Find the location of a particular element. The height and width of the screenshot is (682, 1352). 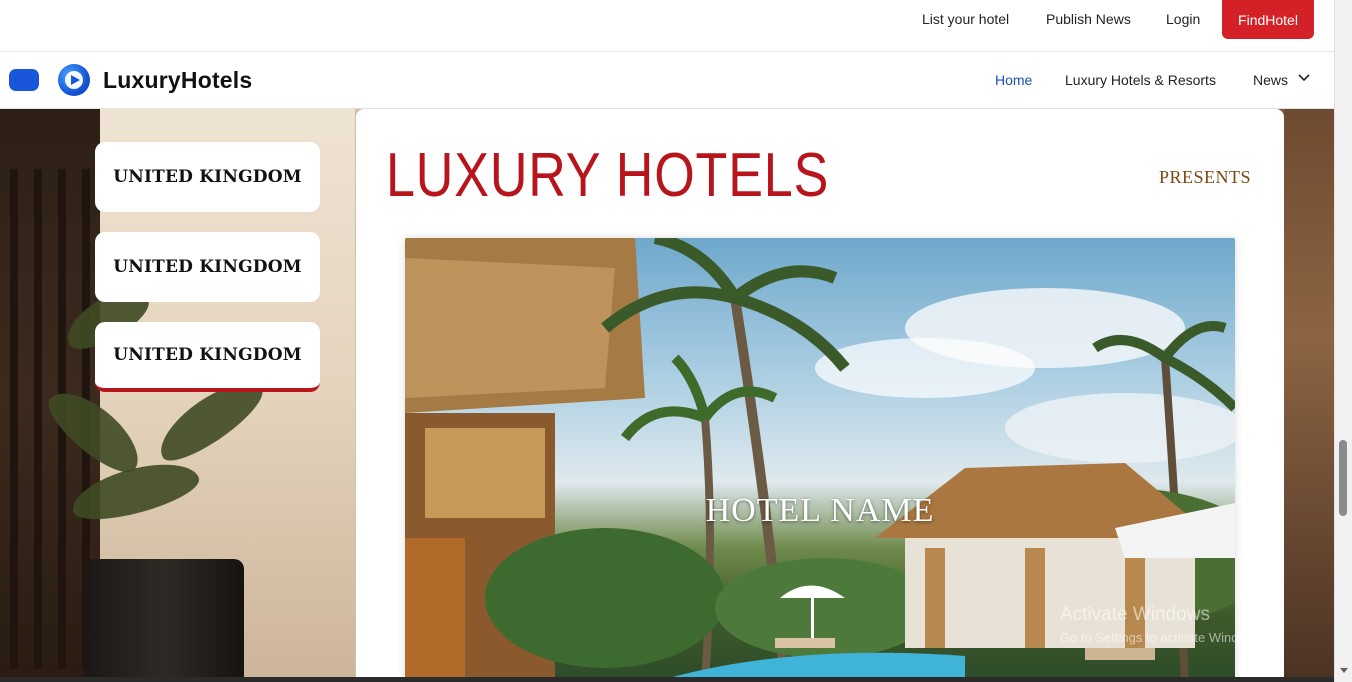

login-link: Login is located at coordinates (1183, 19).